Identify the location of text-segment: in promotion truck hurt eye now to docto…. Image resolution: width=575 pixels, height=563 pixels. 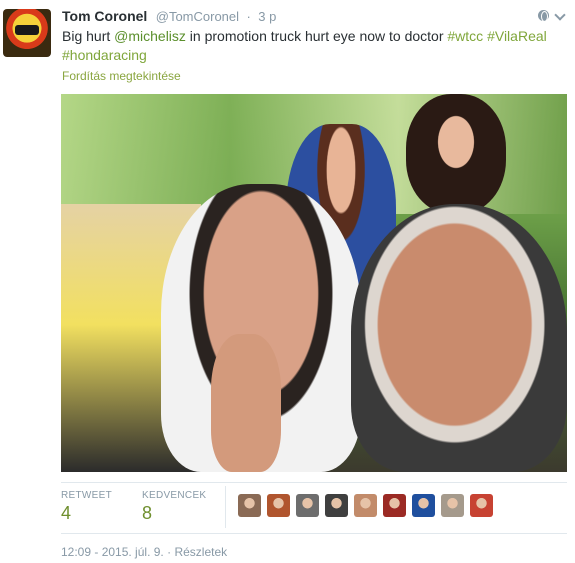
(316, 36).